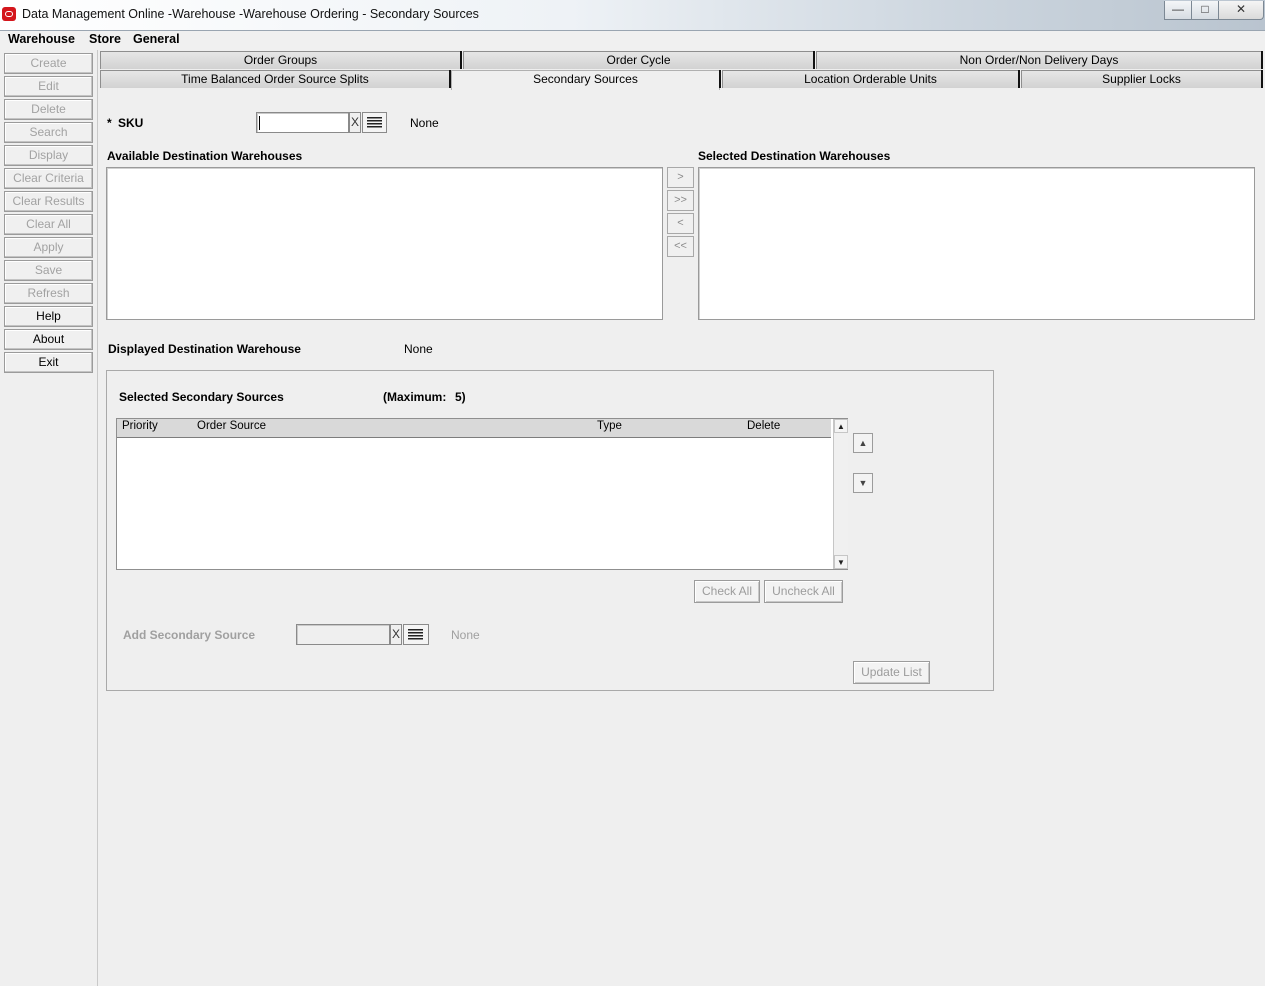  I want to click on tab-label: Supplier Locks, so click(1141, 79).